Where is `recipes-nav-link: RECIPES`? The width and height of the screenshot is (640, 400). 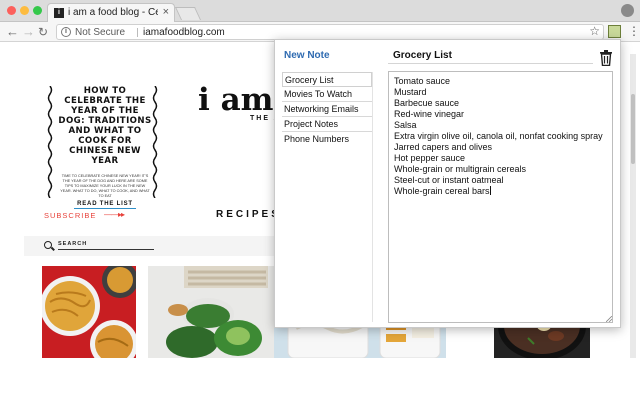
recipes-nav-link: RECIPES is located at coordinates (245, 214).